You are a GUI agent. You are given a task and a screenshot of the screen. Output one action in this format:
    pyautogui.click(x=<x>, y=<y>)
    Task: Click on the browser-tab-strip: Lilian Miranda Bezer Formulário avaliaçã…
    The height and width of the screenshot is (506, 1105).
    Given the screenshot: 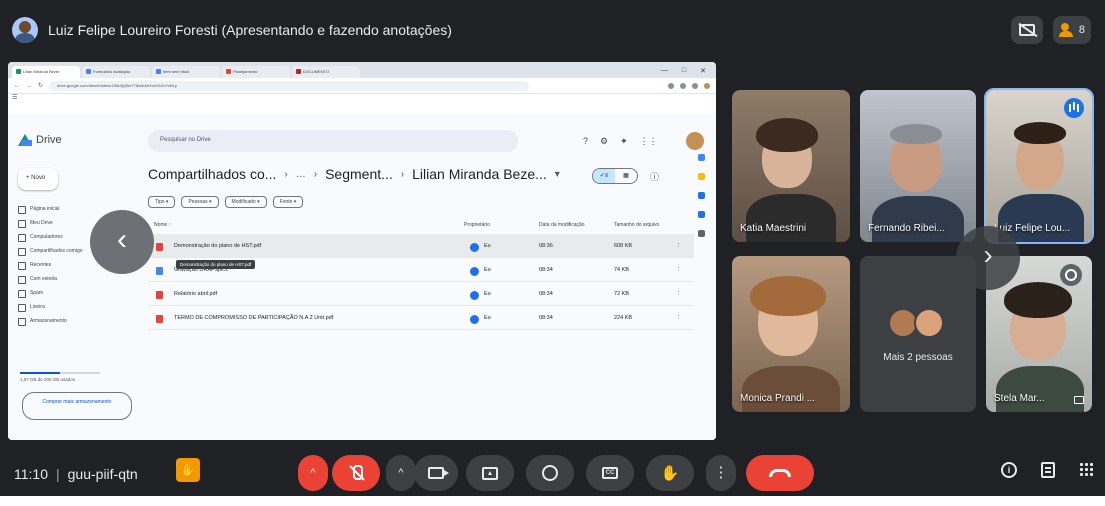 What is the action you would take?
    pyautogui.click(x=362, y=70)
    